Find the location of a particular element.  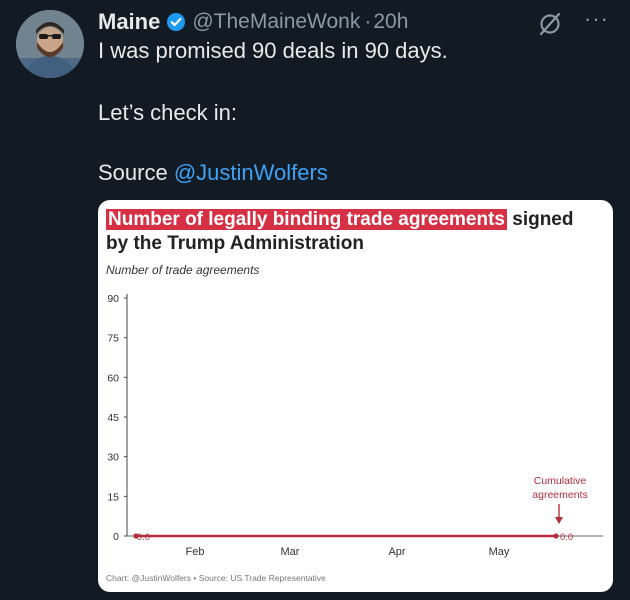

data-label-start: 0.0 is located at coordinates (143, 537).